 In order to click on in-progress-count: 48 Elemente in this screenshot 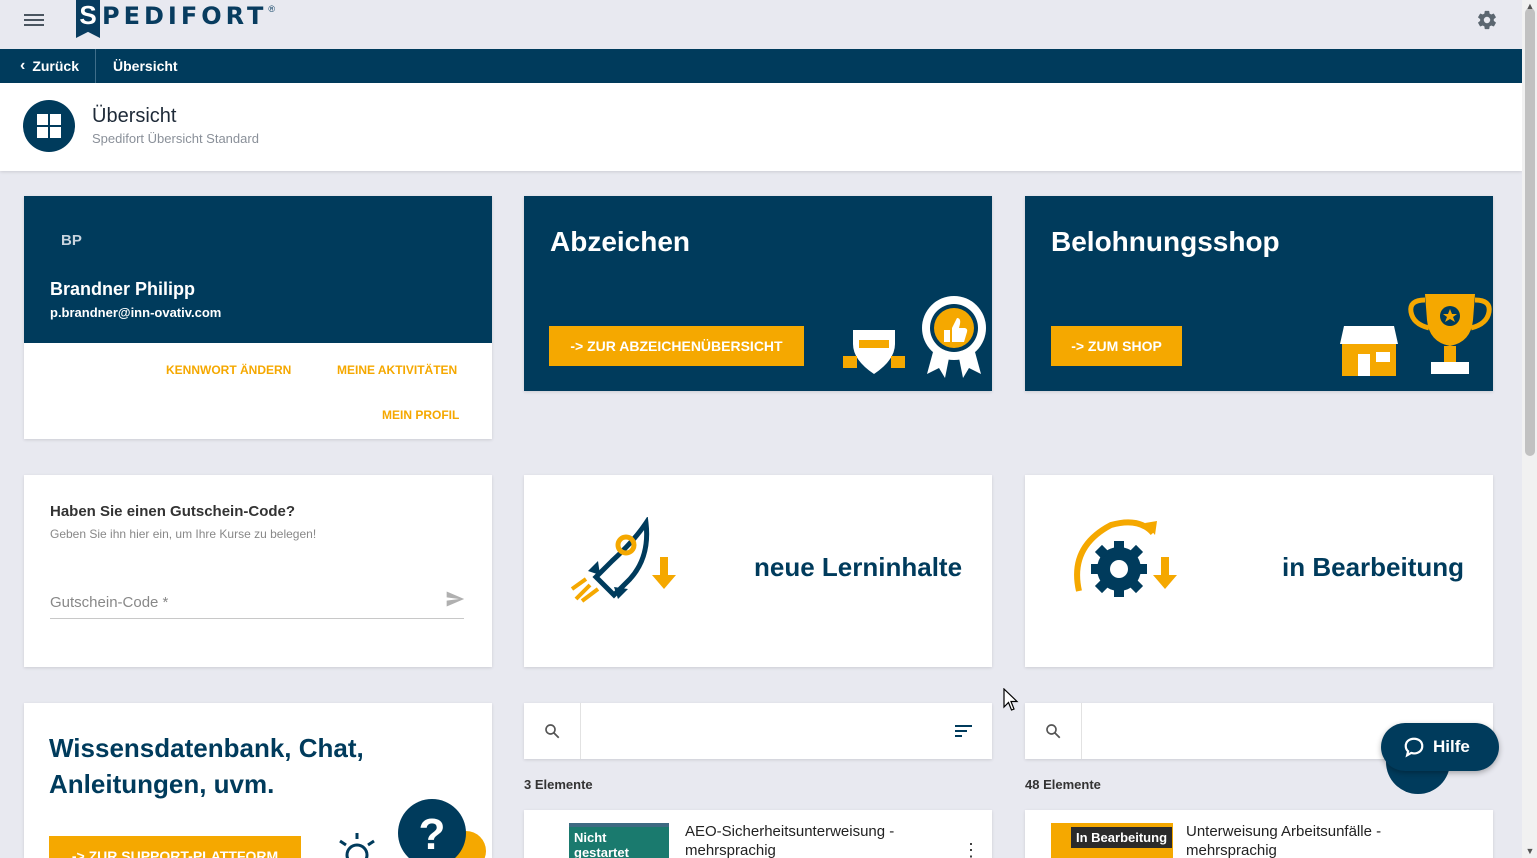, I will do `click(1063, 784)`.